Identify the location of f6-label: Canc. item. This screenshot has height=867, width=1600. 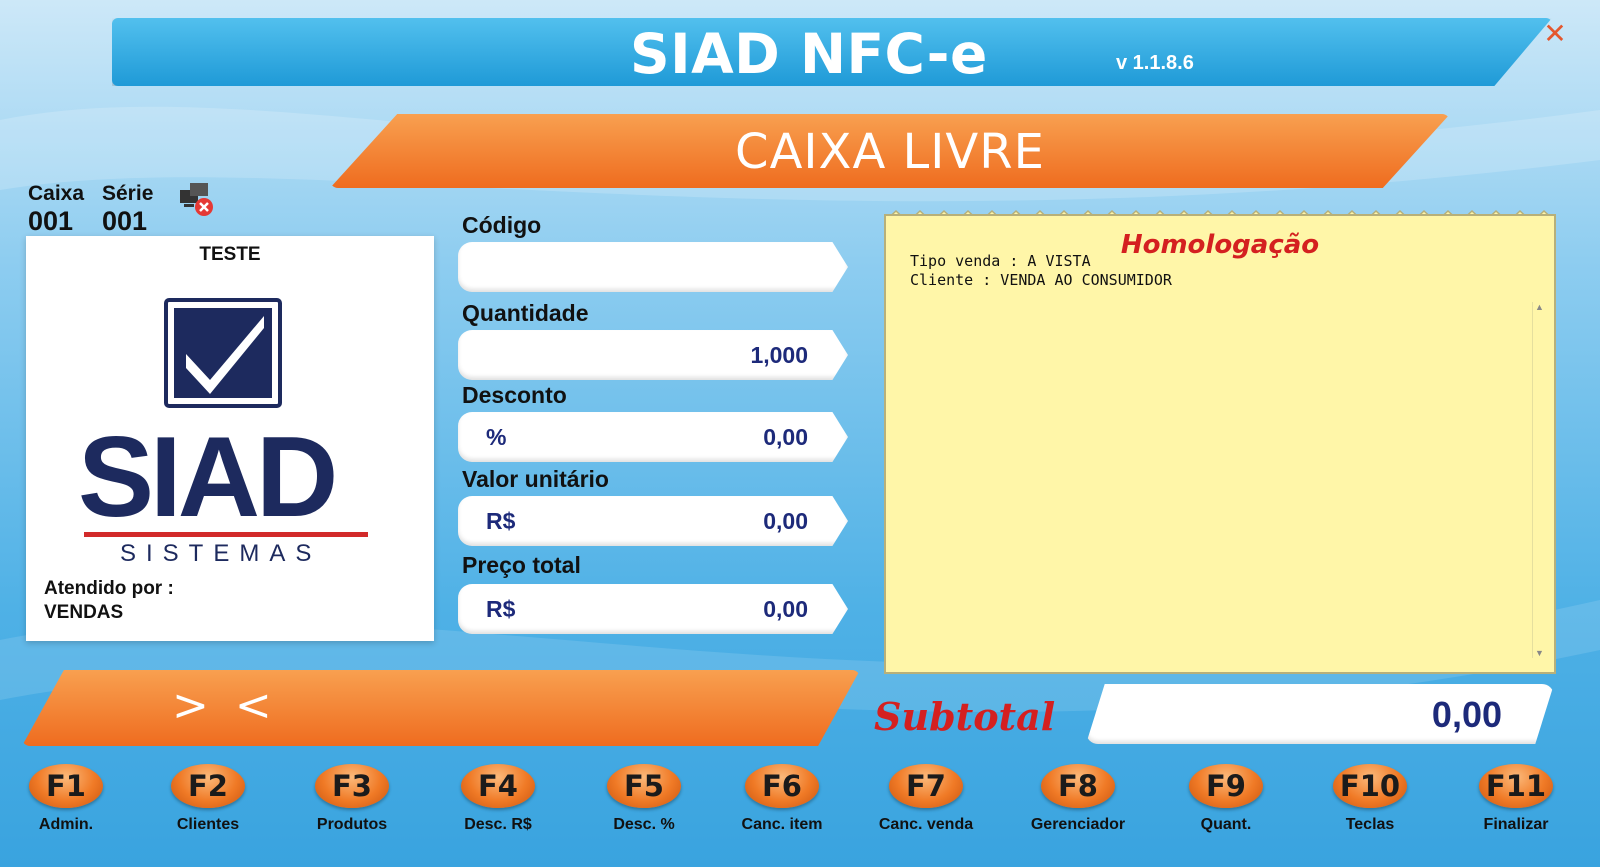
(782, 824).